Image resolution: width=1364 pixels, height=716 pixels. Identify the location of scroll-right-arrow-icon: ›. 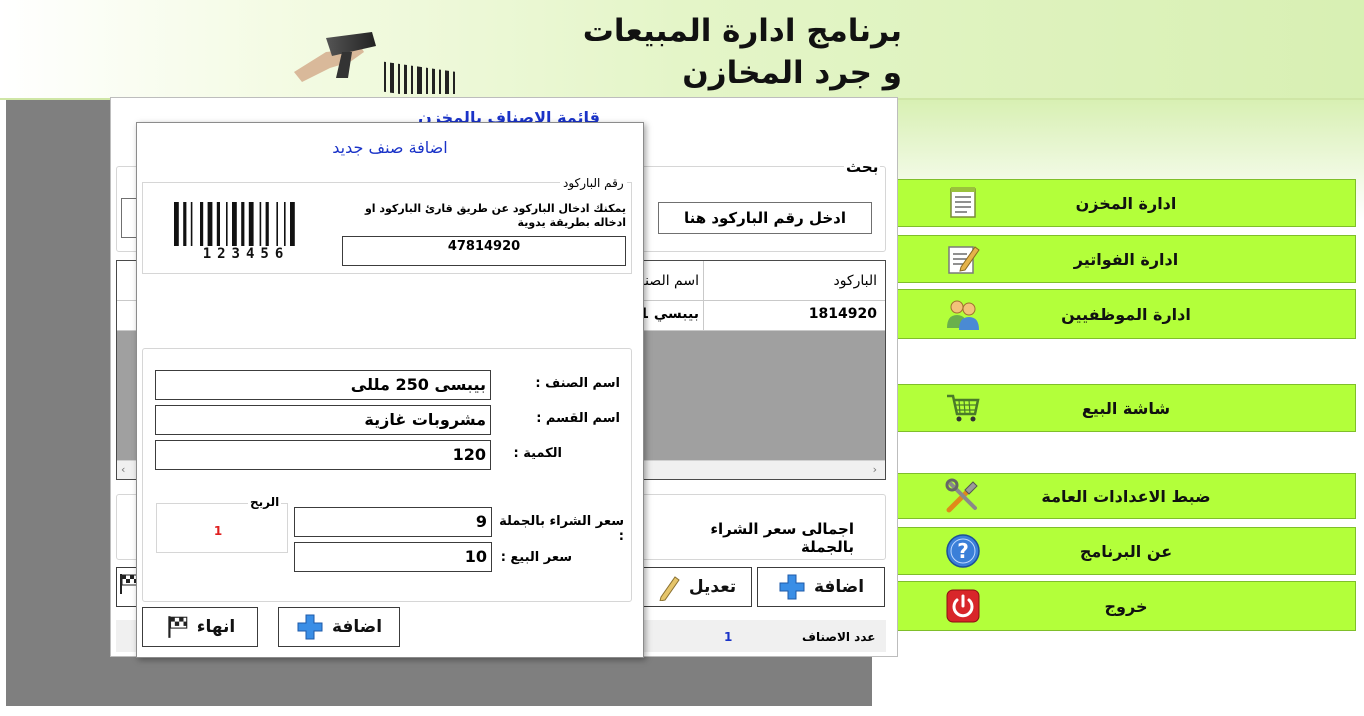
(875, 469).